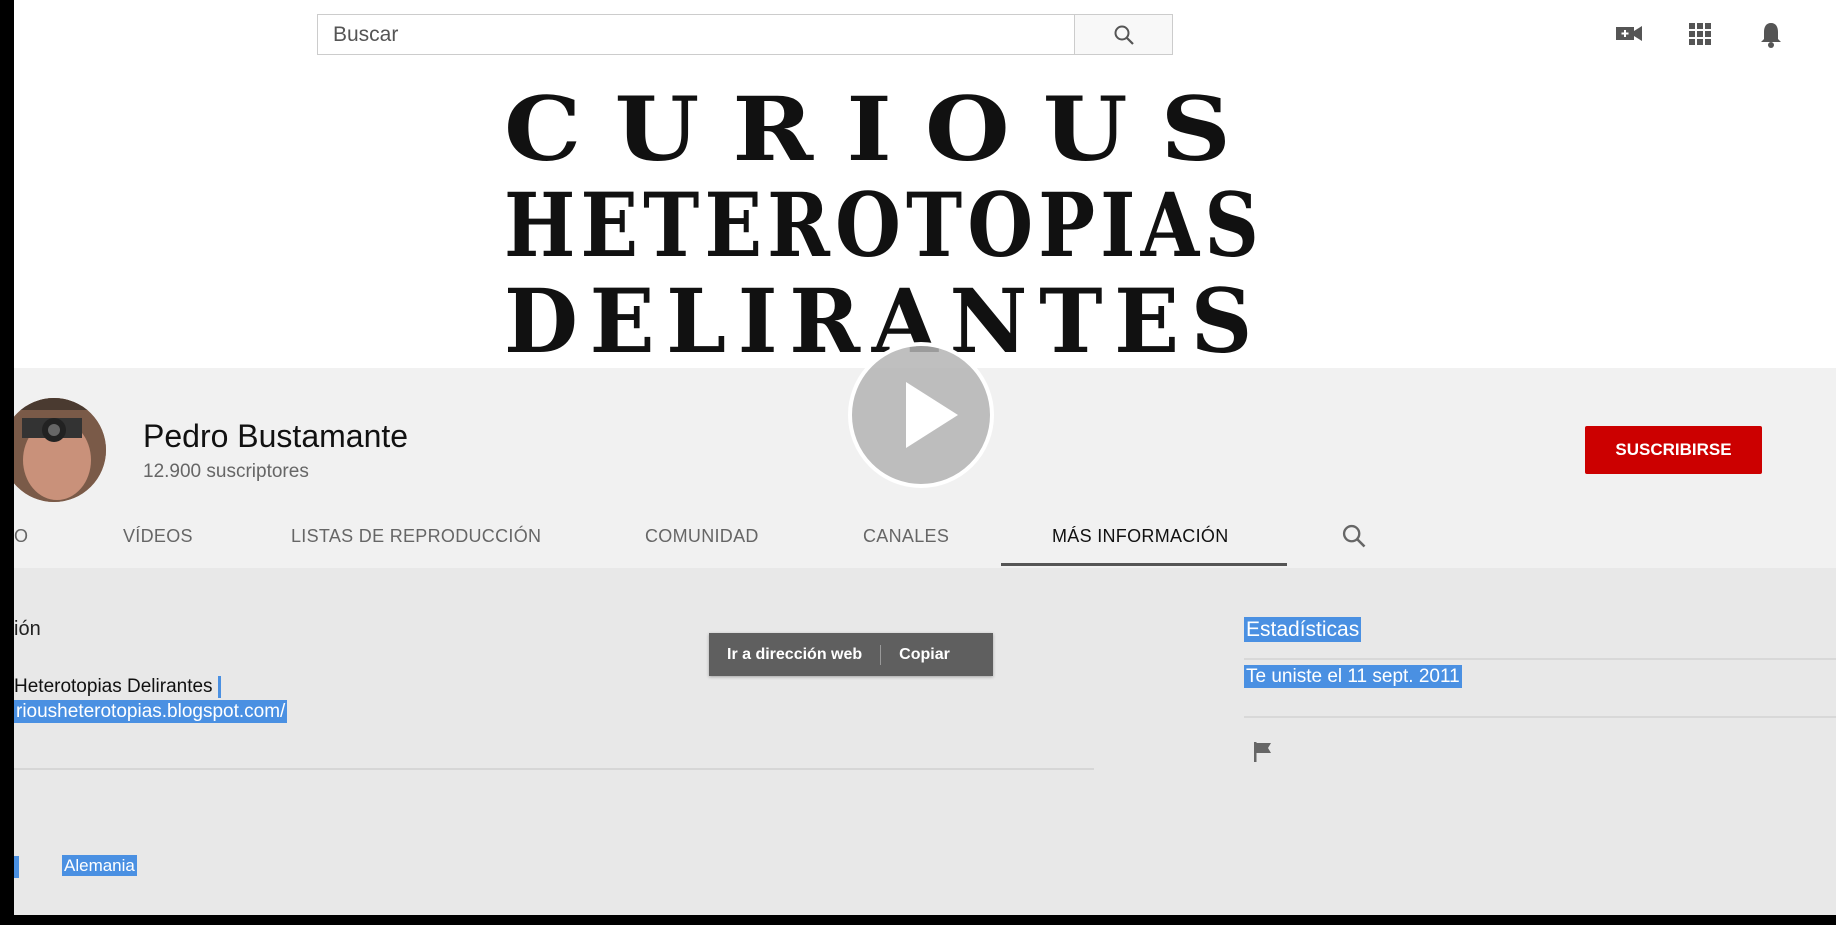  Describe the element at coordinates (158, 536) in the screenshot. I see `tab-videos: VÍDEOS` at that location.